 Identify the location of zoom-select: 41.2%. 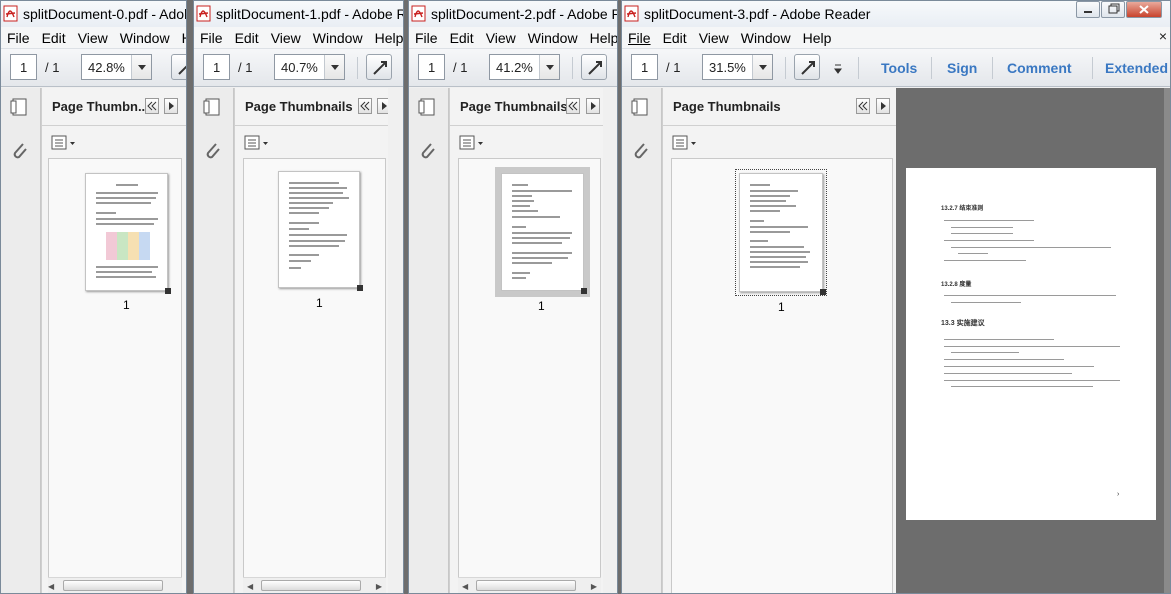
(524, 67).